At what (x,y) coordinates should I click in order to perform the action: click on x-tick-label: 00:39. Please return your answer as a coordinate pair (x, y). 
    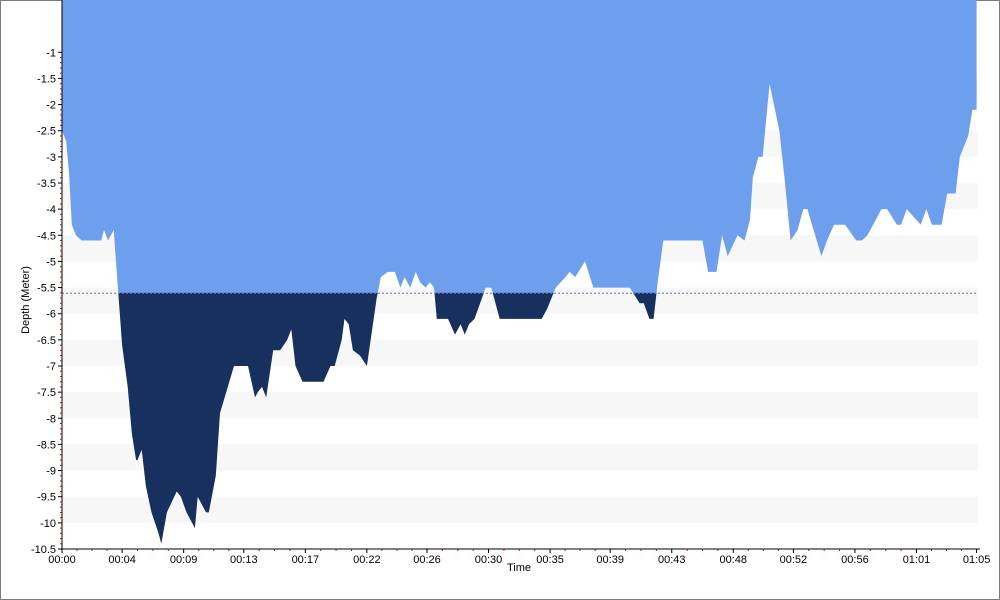
    Looking at the image, I should click on (610, 560).